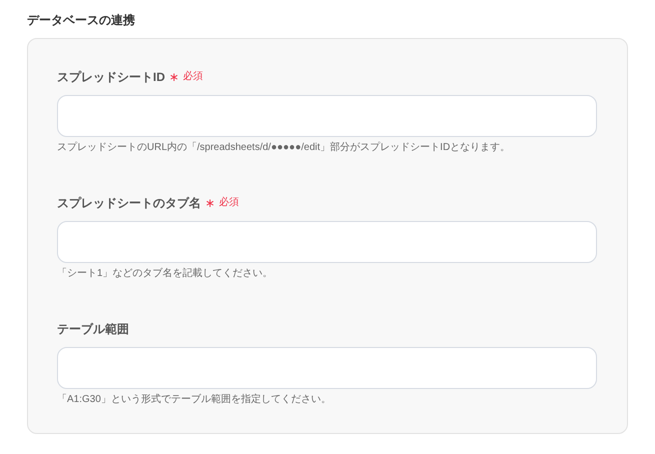 This screenshot has height=454, width=655. Describe the element at coordinates (165, 274) in the screenshot. I see `field-hint: 「シート1」などのタブ名を記載してください。` at that location.